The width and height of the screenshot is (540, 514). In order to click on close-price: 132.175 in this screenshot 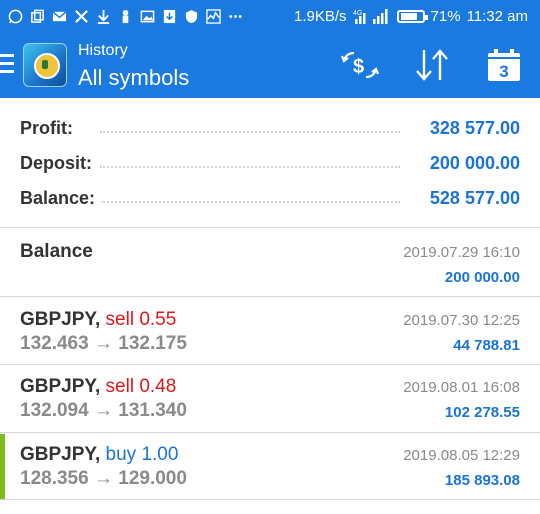, I will do `click(152, 343)`.